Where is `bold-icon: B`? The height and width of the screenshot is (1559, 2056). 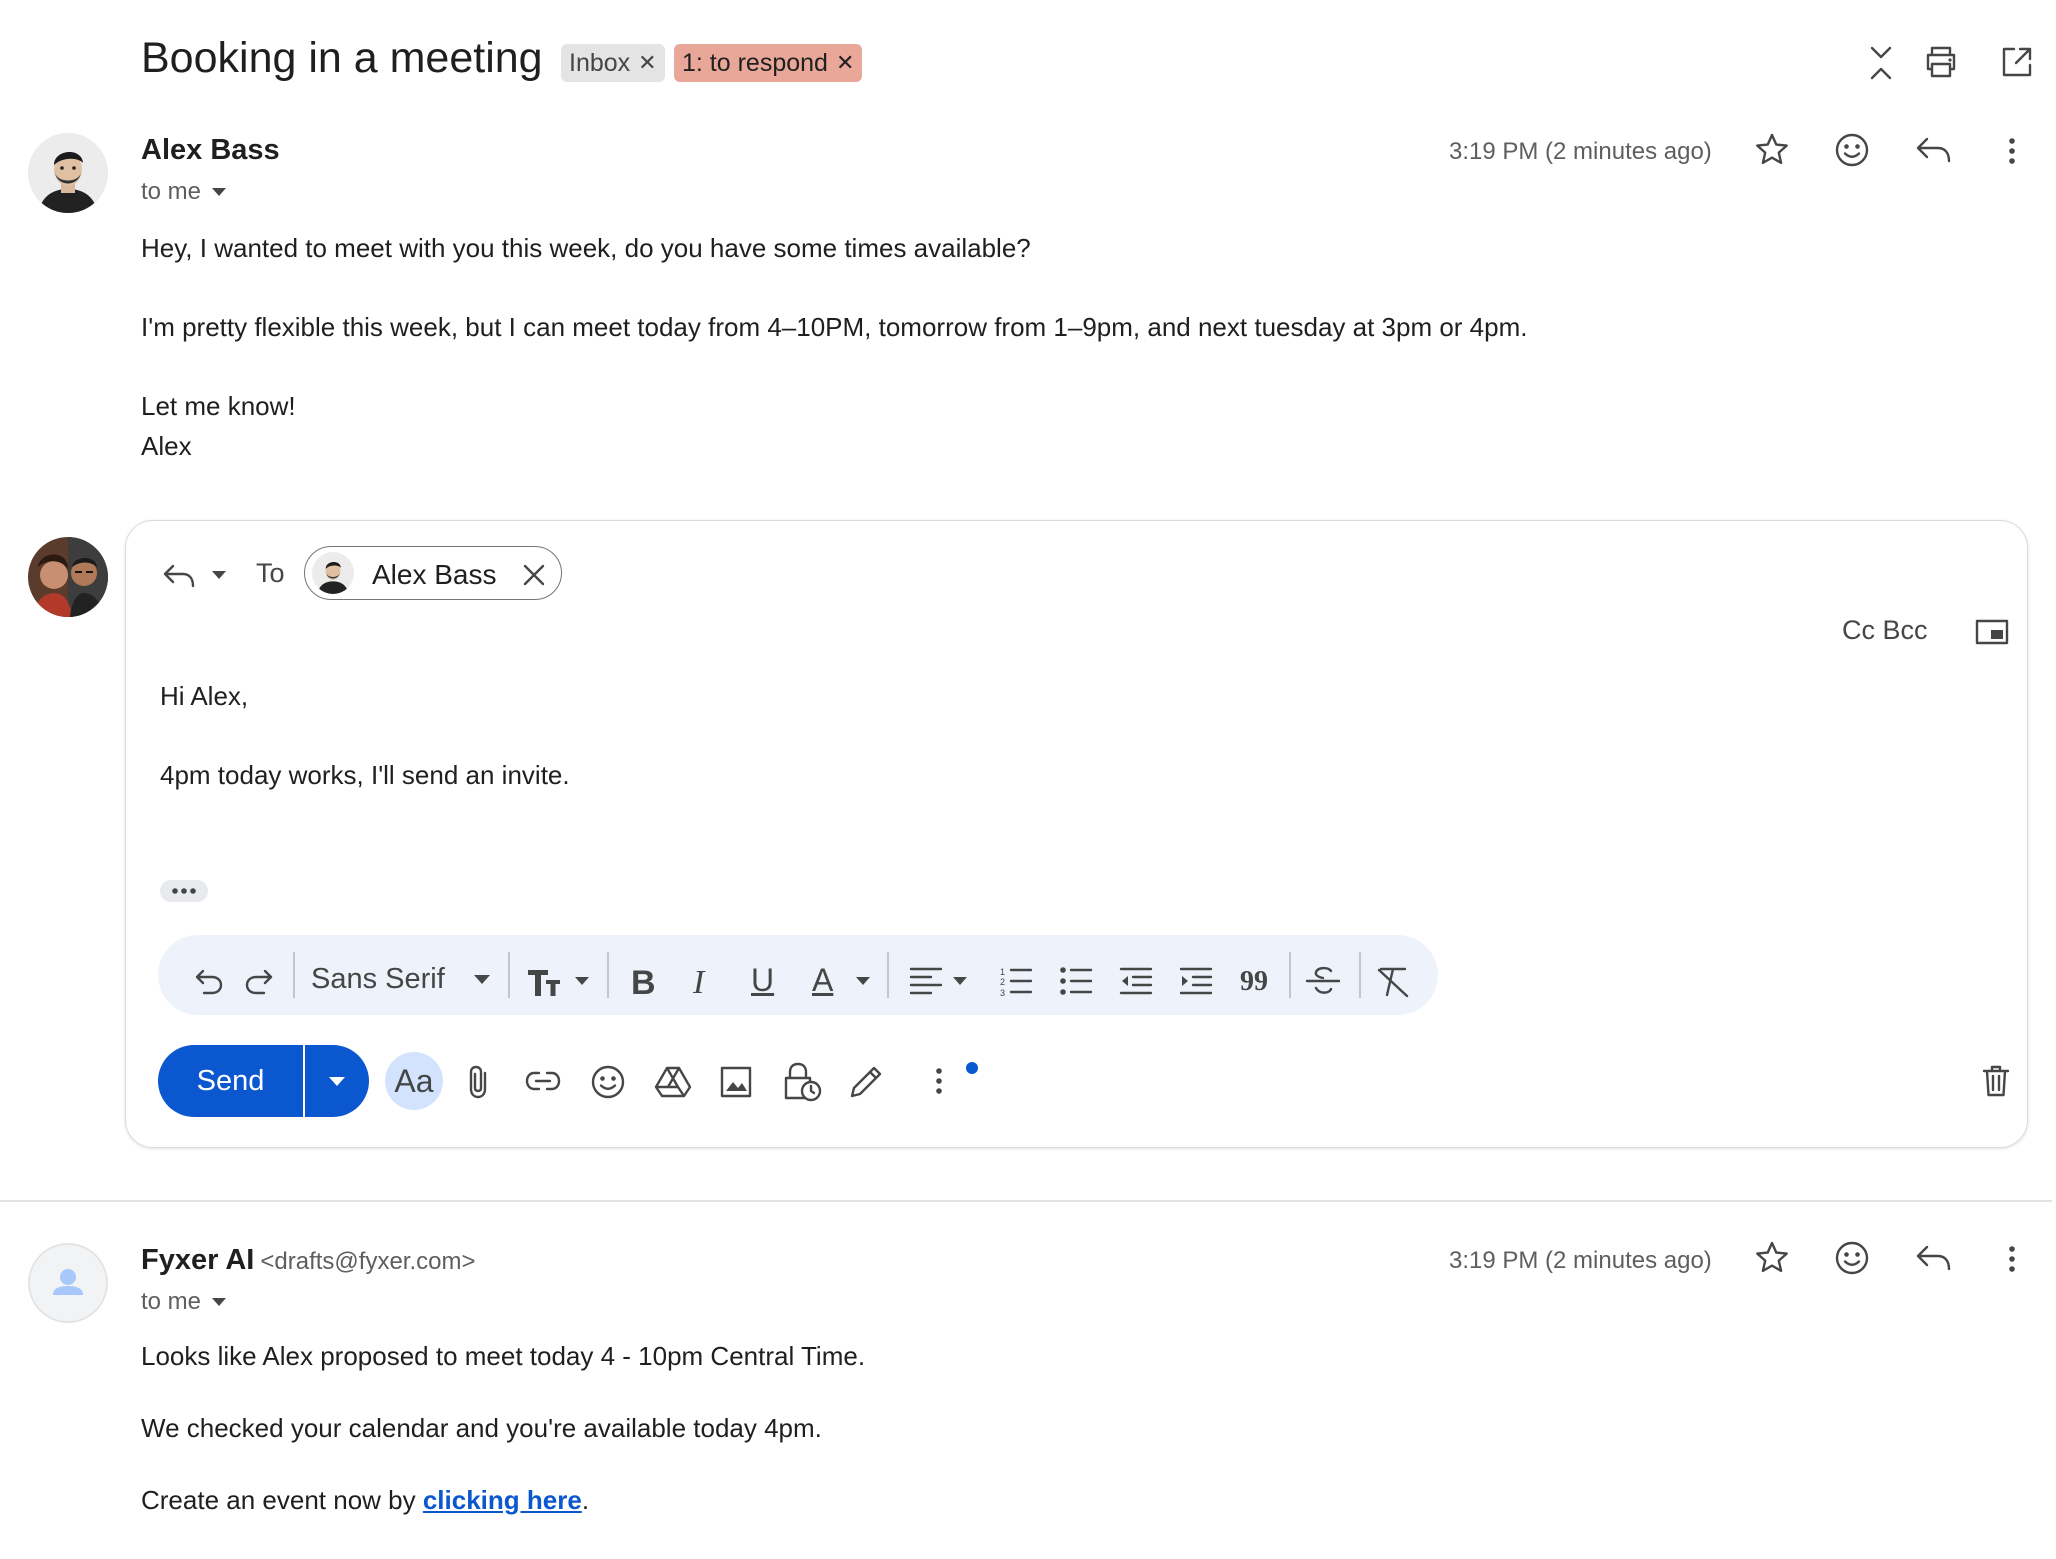
bold-icon: B is located at coordinates (643, 983).